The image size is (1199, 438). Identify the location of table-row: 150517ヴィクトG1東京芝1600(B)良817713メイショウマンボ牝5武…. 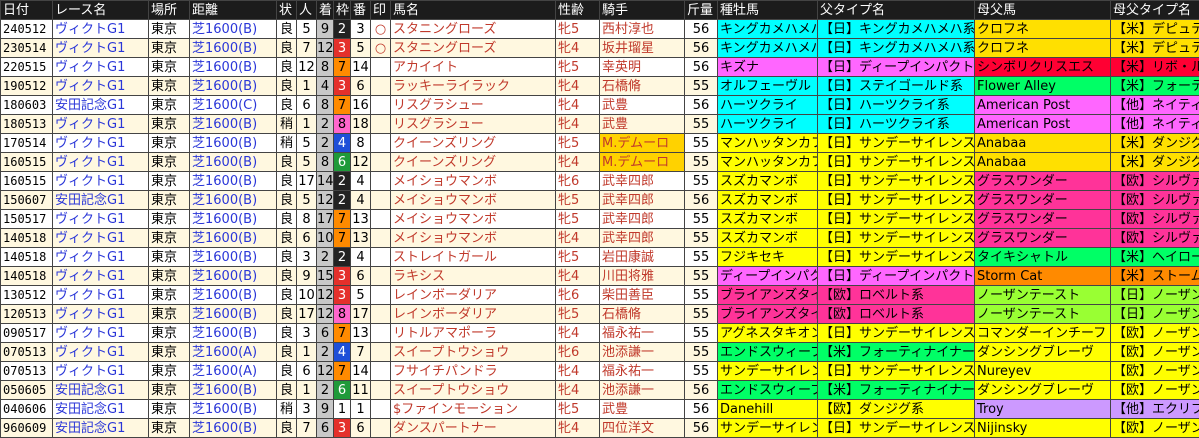
(600, 219).